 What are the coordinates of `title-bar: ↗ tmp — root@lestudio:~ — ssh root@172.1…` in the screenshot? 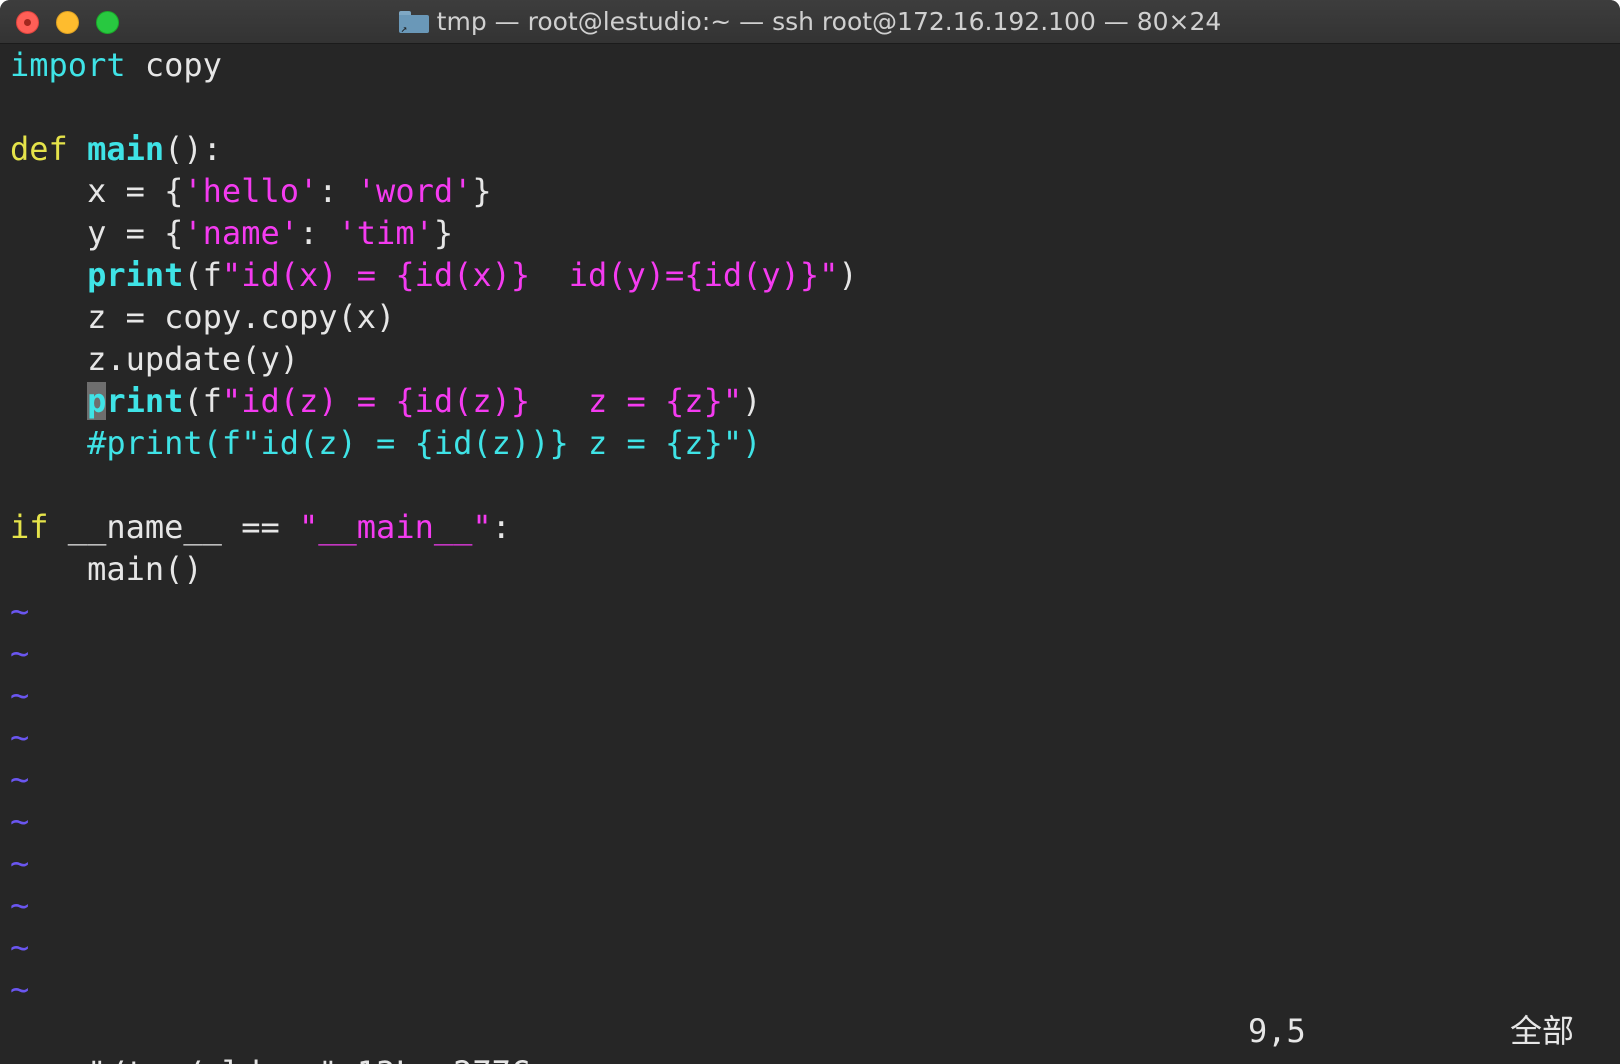 It's located at (810, 22).